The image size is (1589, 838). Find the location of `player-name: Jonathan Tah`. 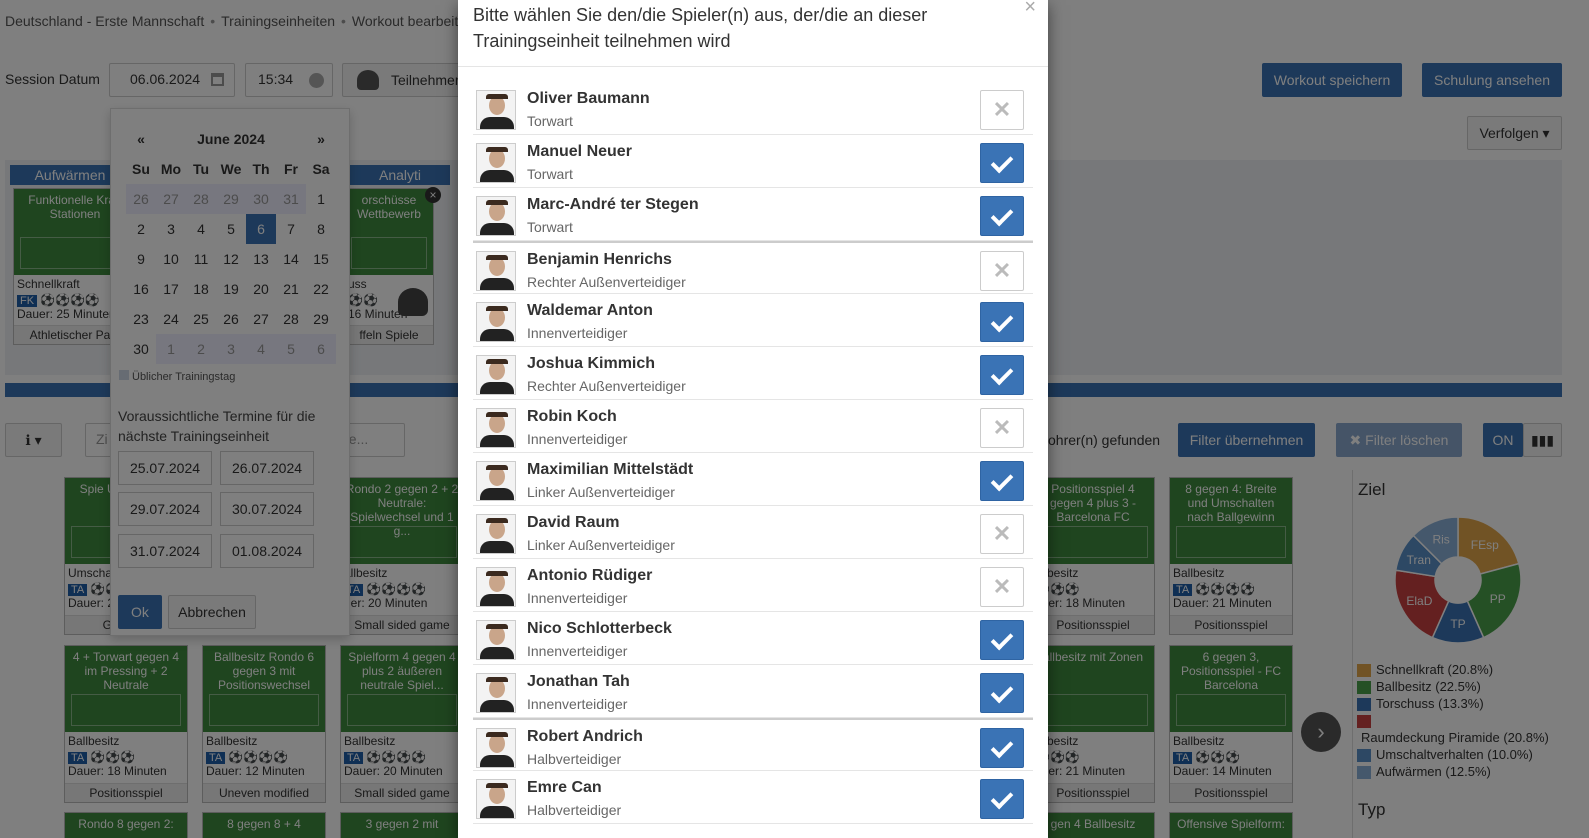

player-name: Jonathan Tah is located at coordinates (578, 681).